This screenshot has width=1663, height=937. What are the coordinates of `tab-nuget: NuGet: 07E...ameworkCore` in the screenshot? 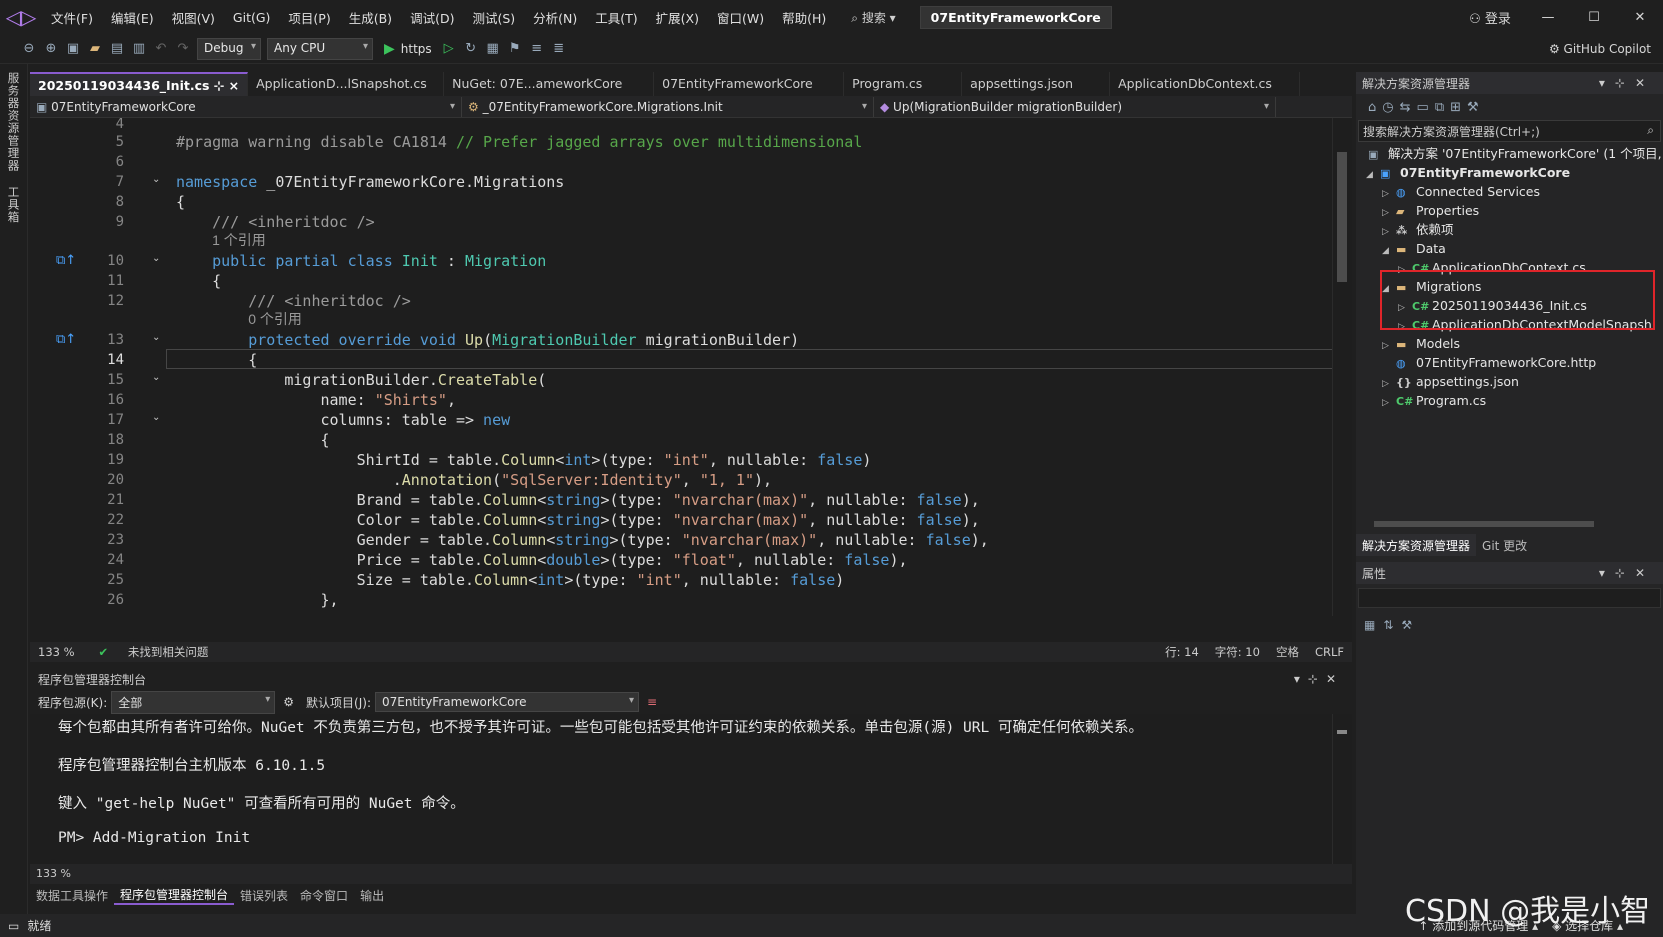 It's located at (549, 84).